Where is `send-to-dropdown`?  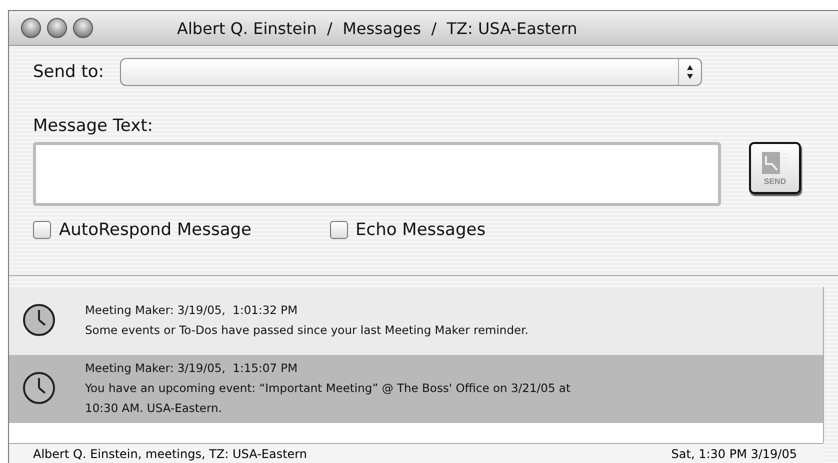
send-to-dropdown is located at coordinates (411, 72).